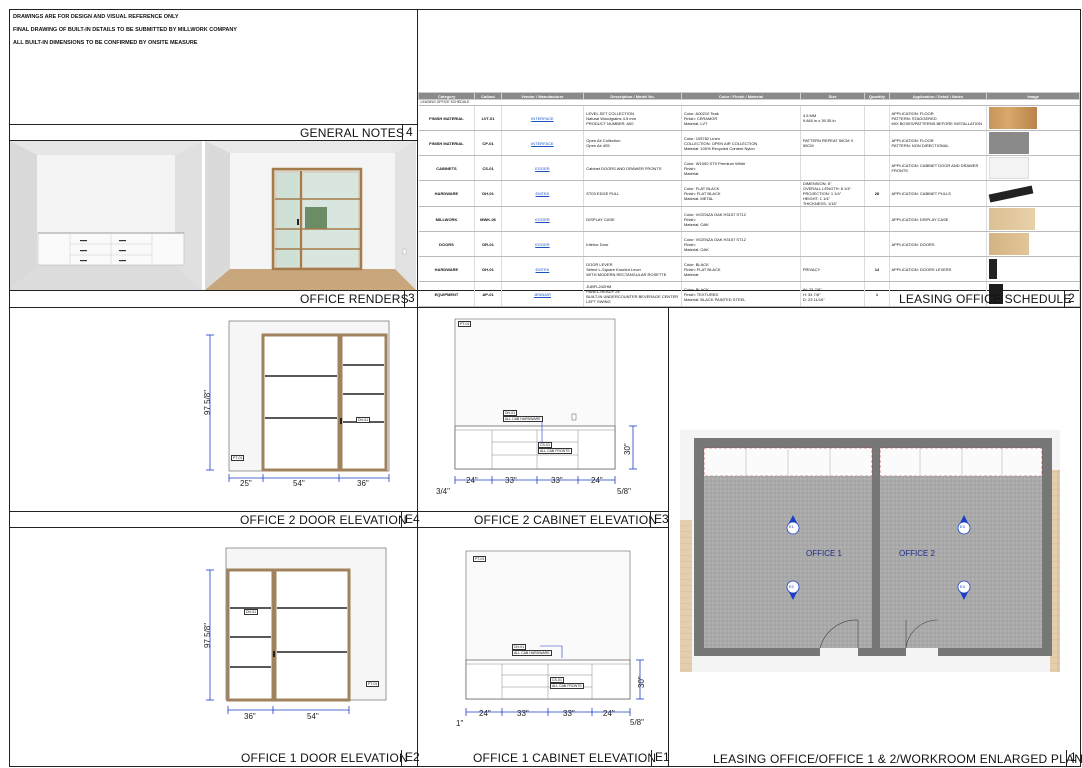  I want to click on schedule-category: FINISH MATERIAL, so click(447, 143).